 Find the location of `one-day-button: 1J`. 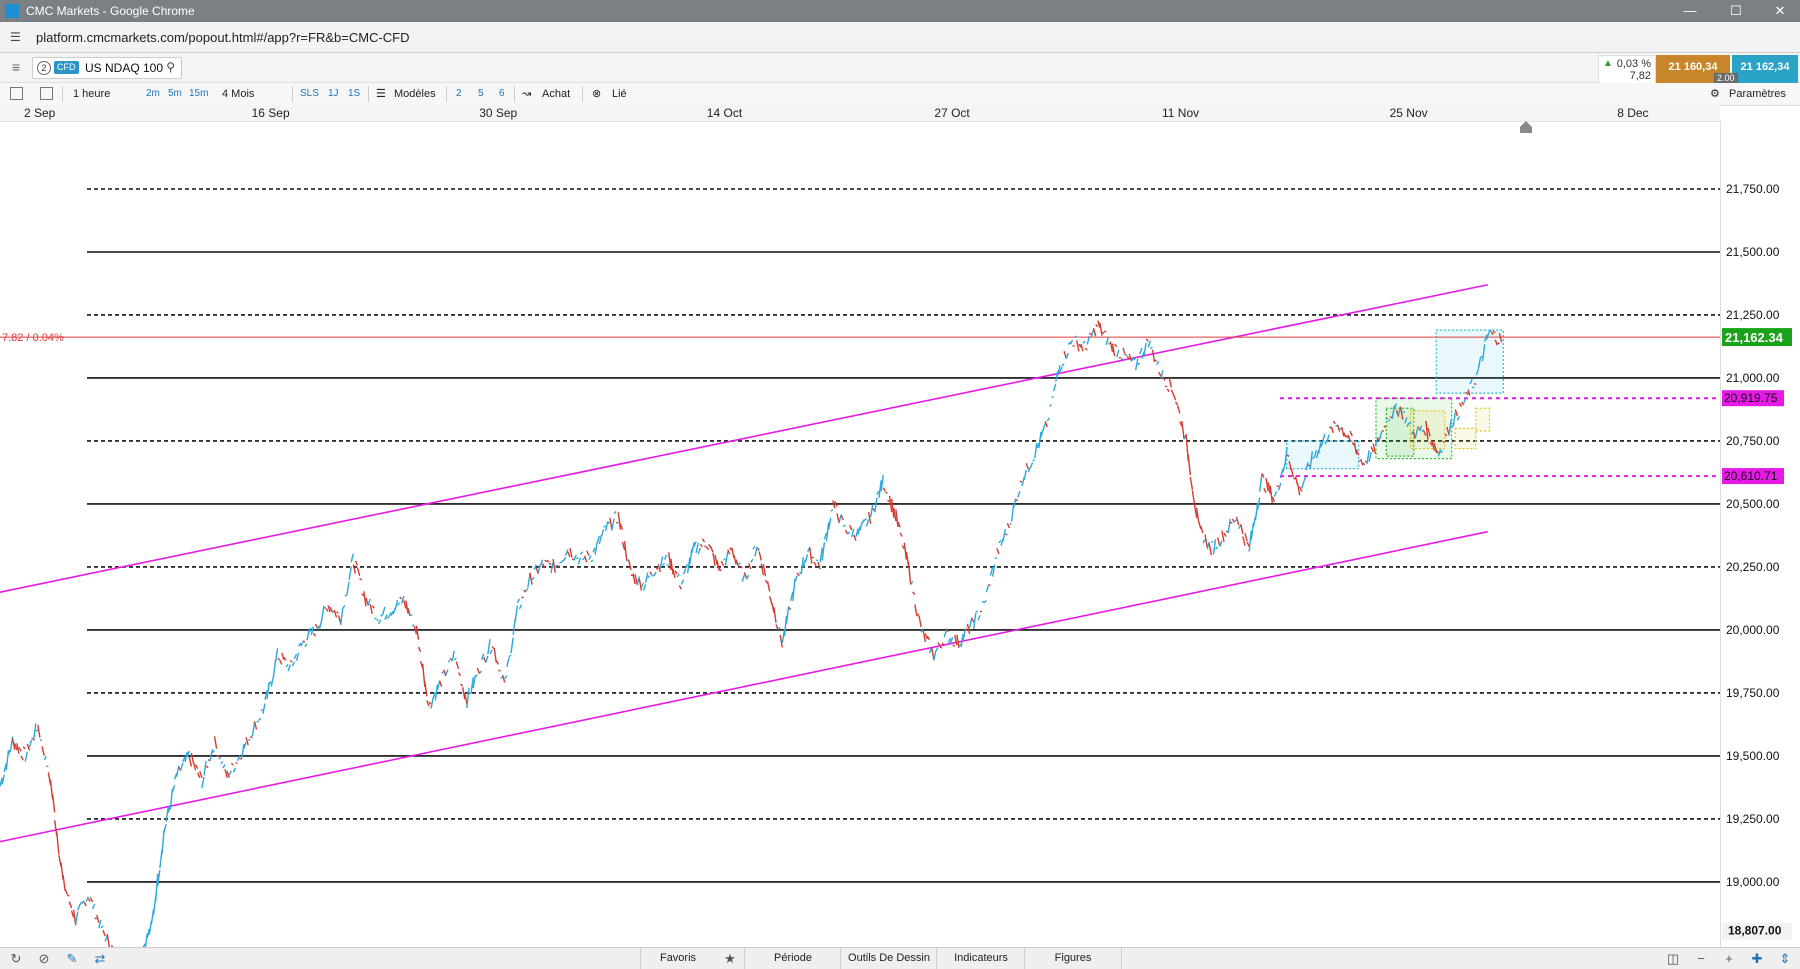

one-day-button: 1J is located at coordinates (333, 94).